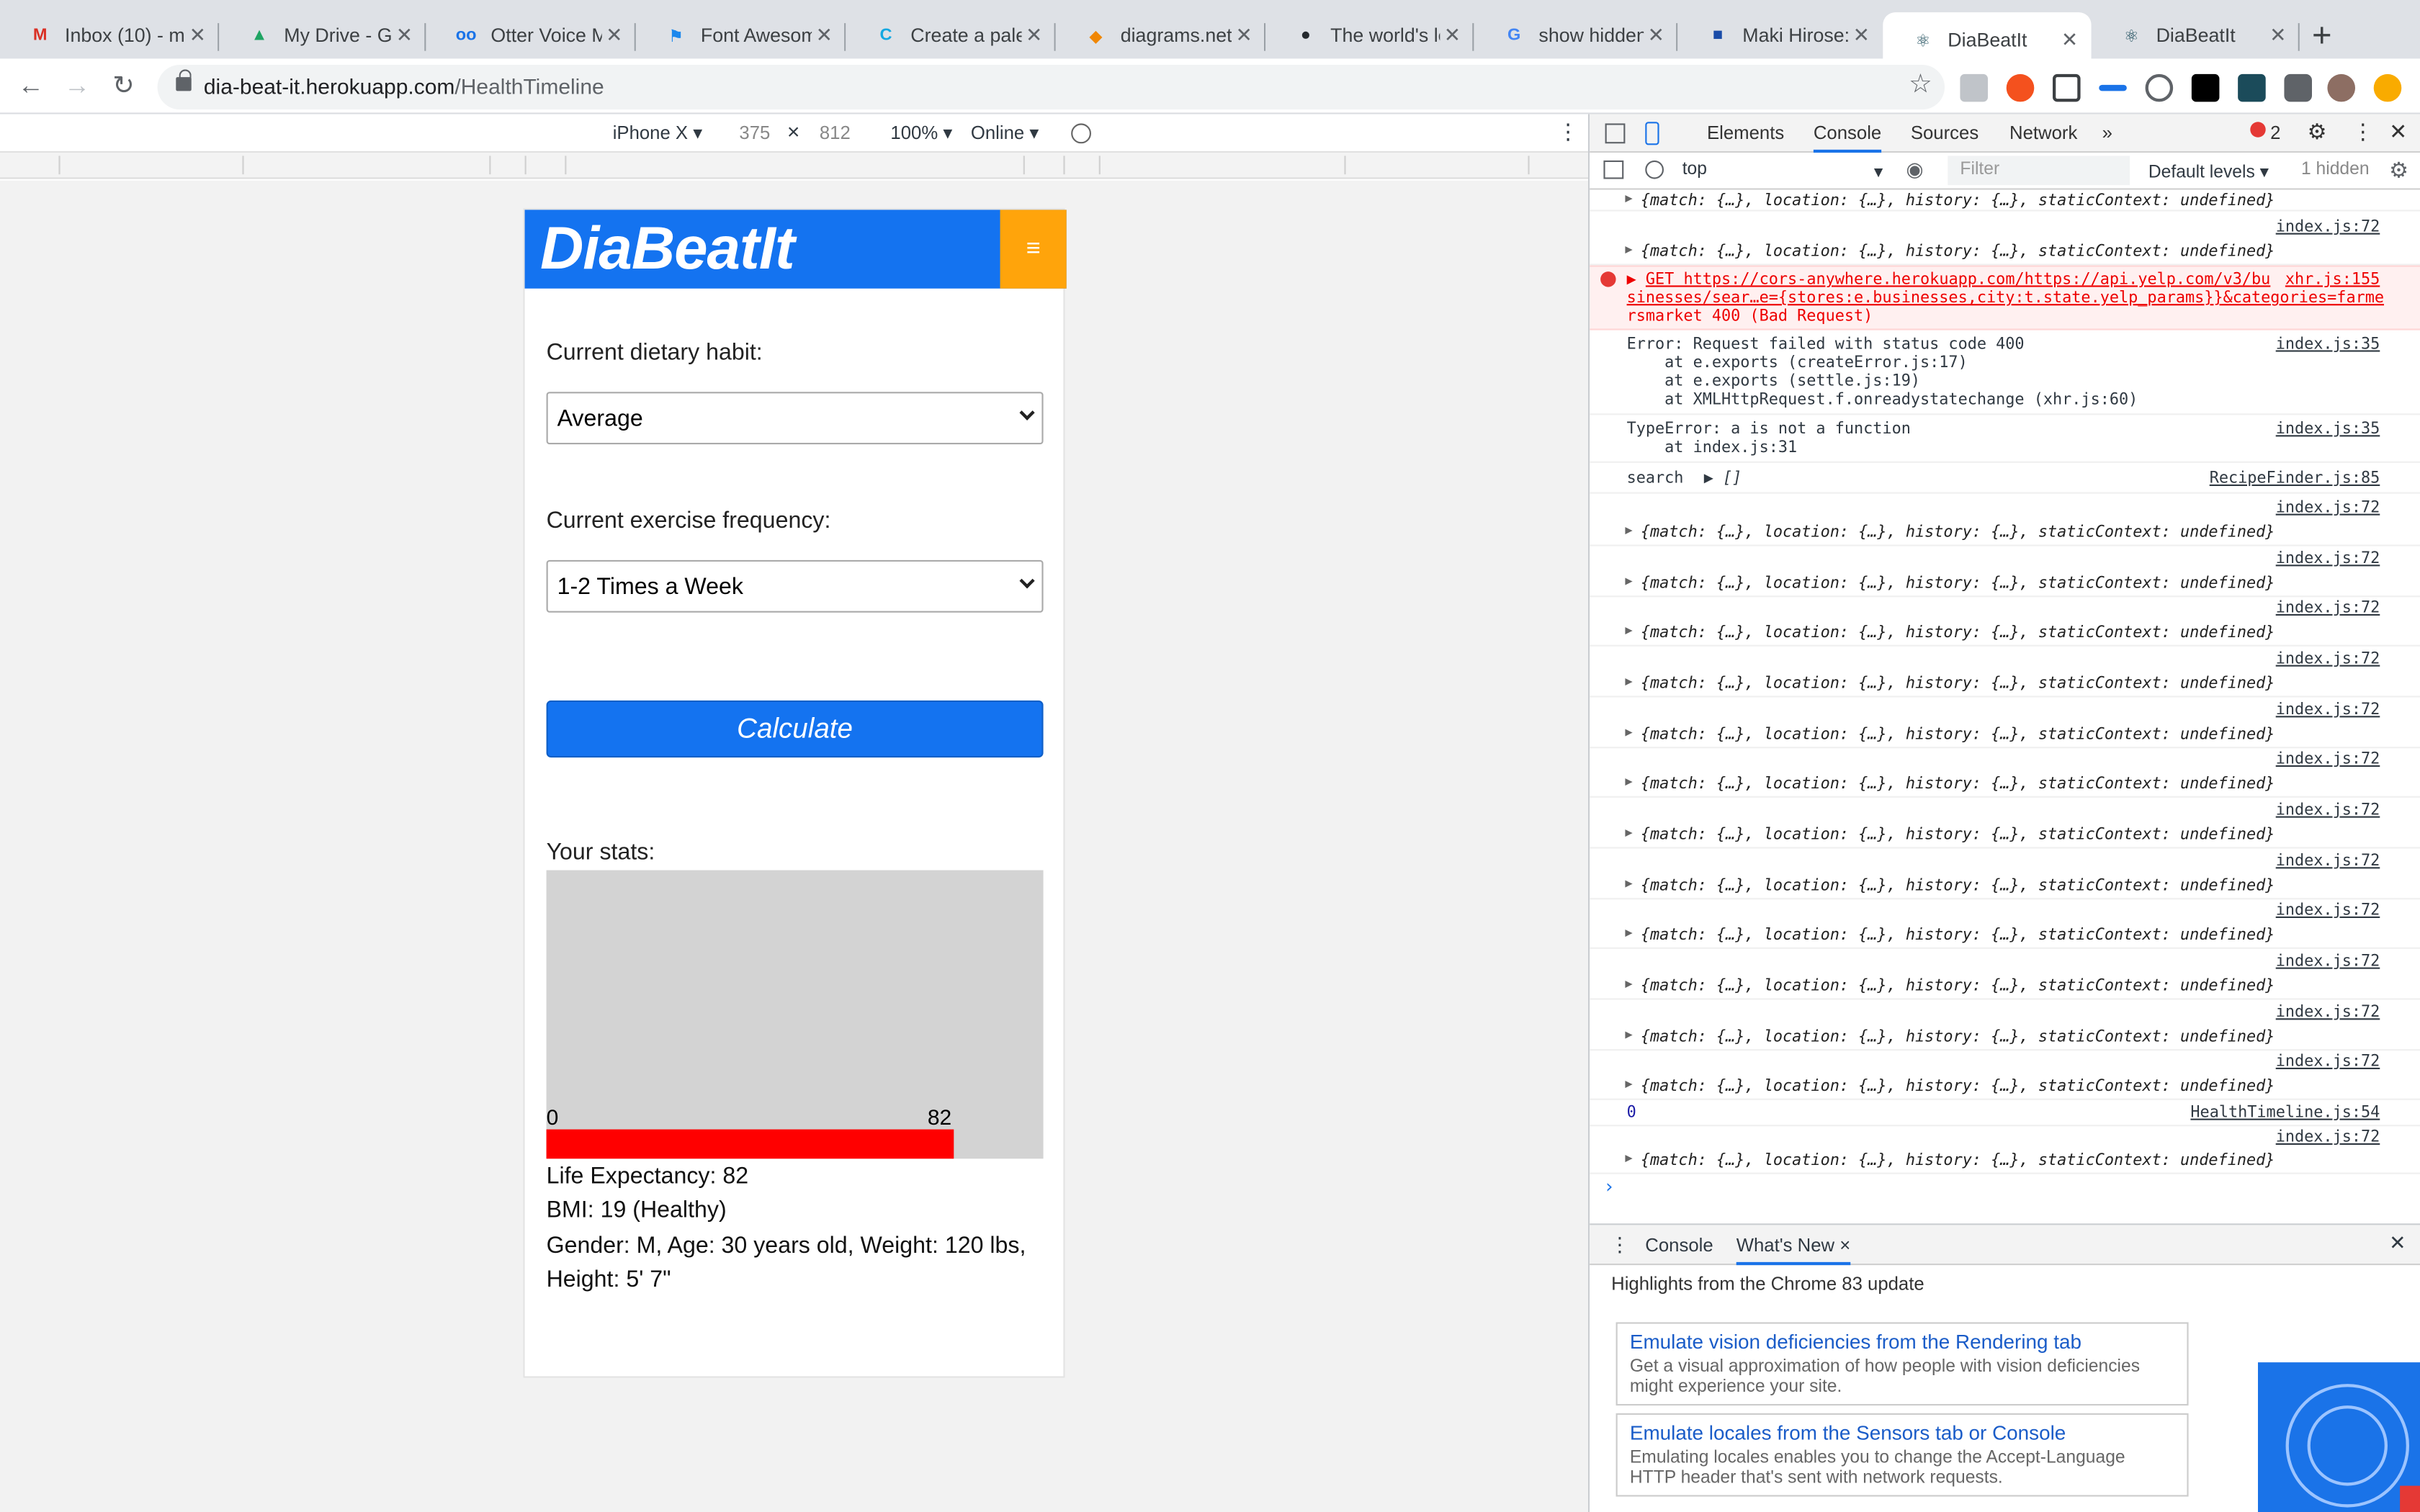  What do you see at coordinates (657, 132) in the screenshot?
I see `device-select: iPhone X ▾` at bounding box center [657, 132].